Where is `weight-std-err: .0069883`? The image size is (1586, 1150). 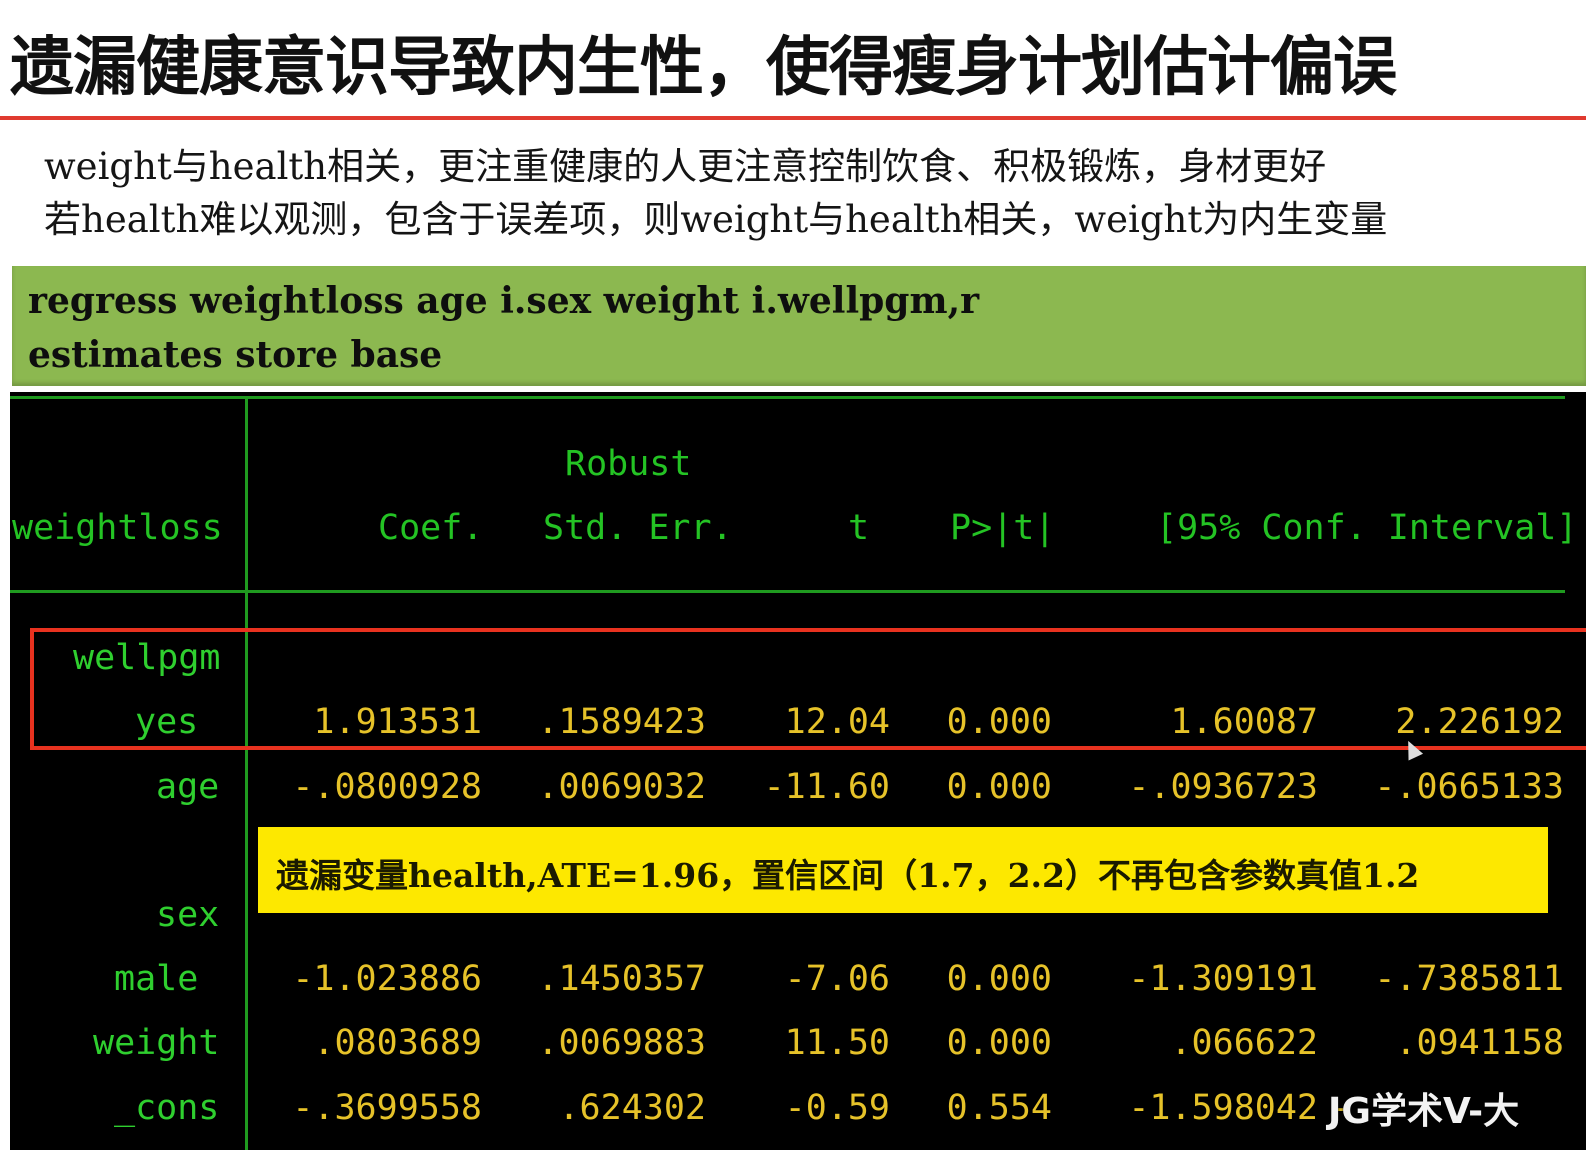 weight-std-err: .0069883 is located at coordinates (621, 1043).